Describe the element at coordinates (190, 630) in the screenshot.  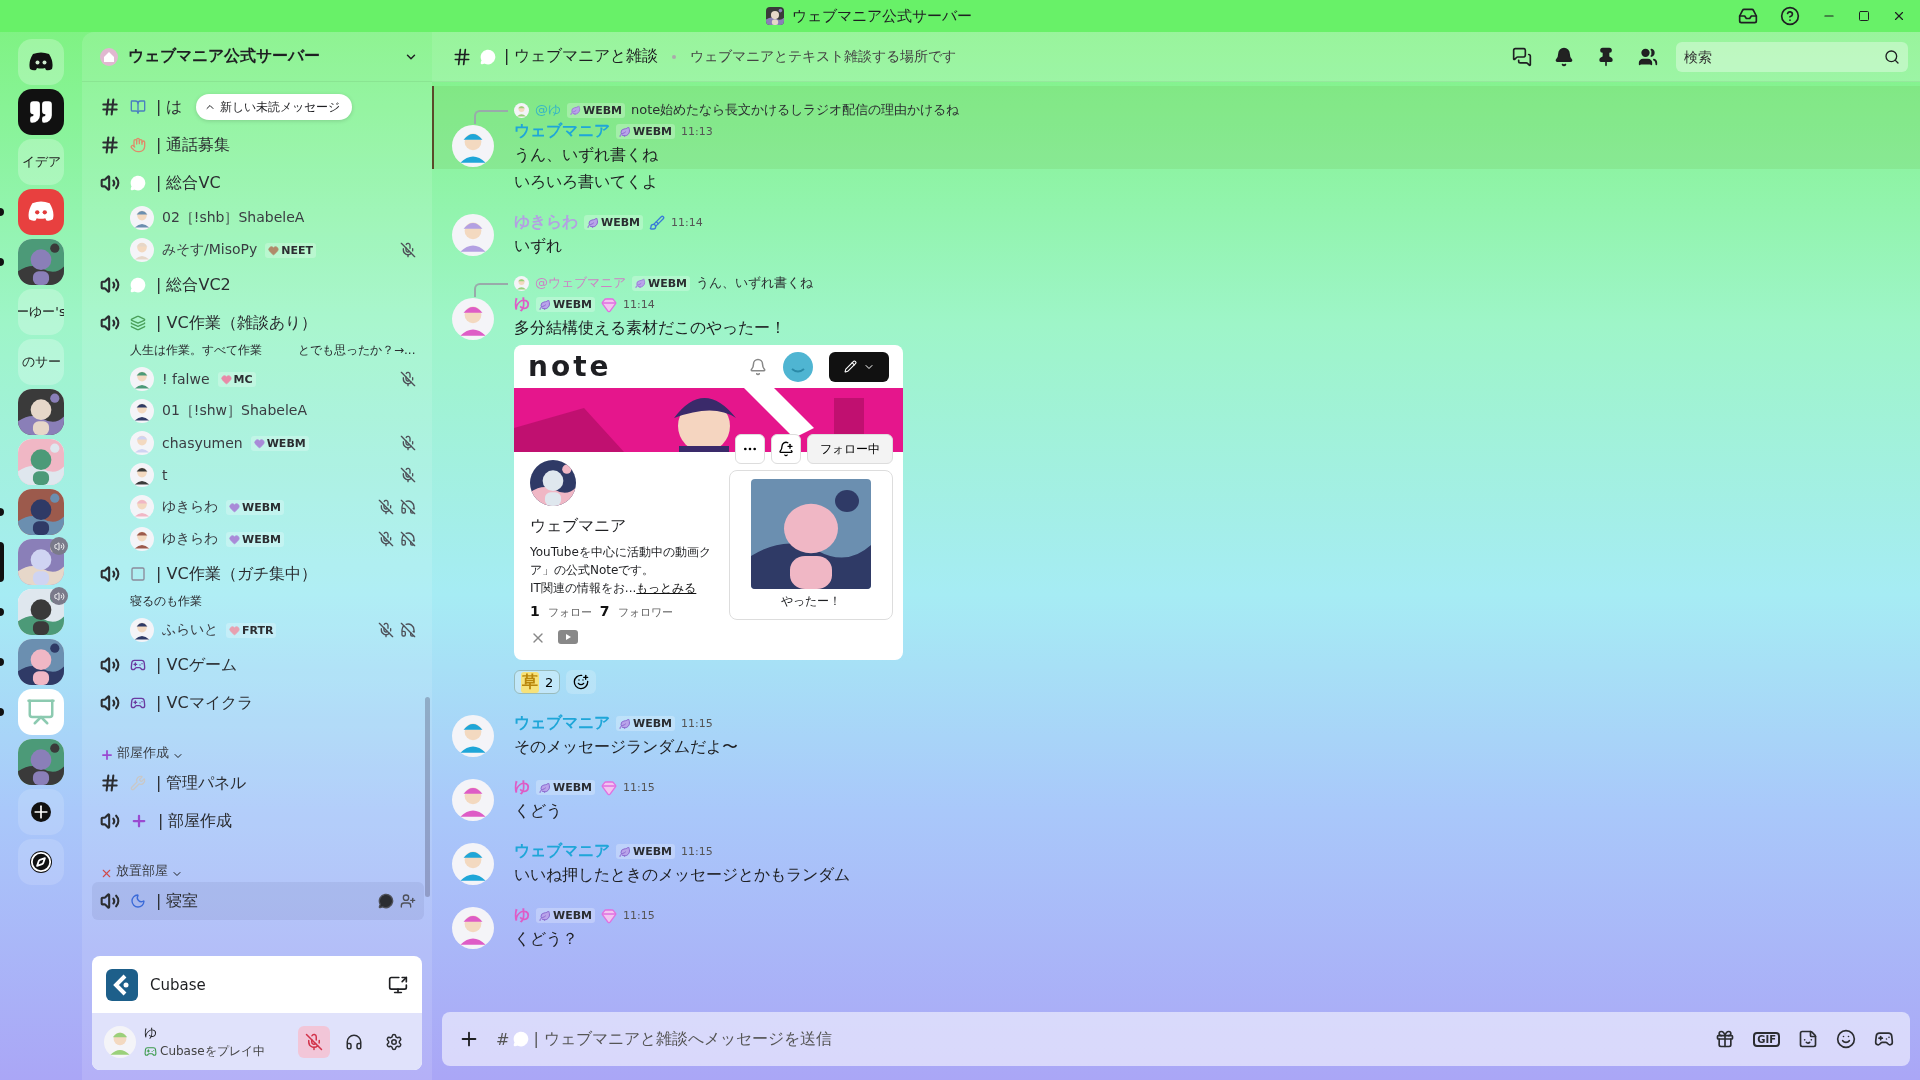
I see `member-name: ふらいと` at that location.